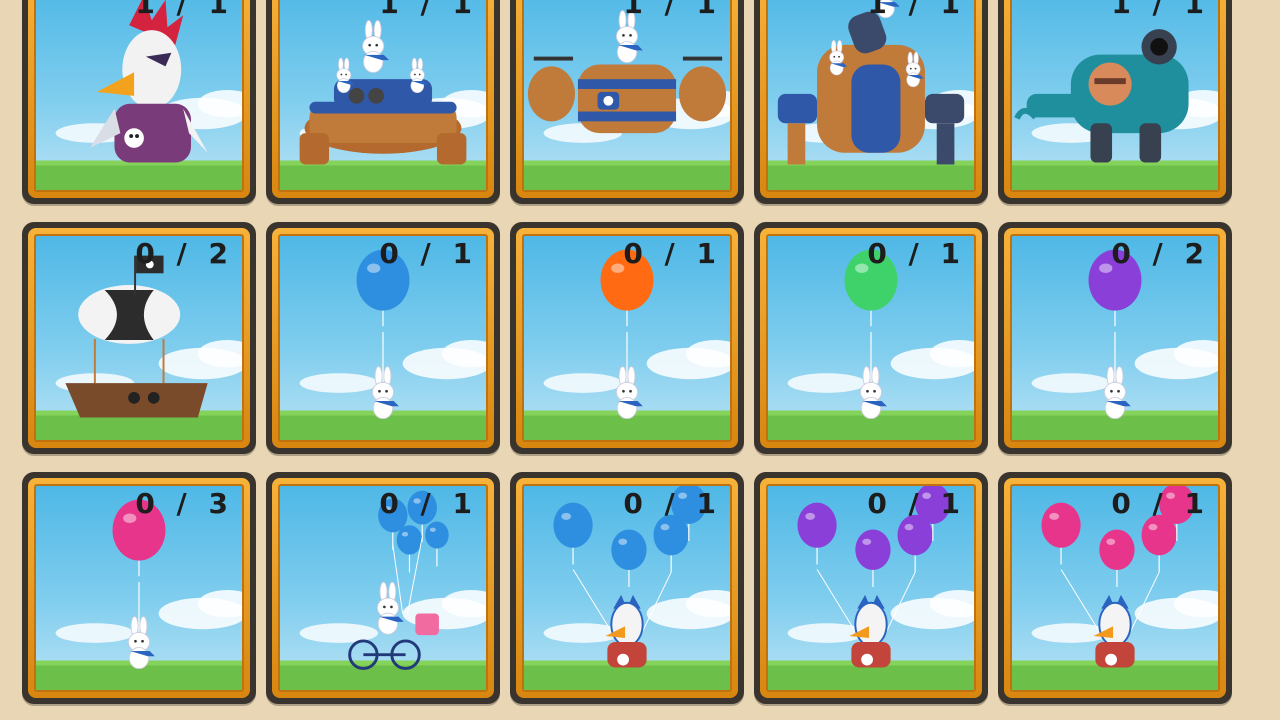 This screenshot has height=720, width=1280. I want to click on unit-card-blue-balloons-bird: 0 / 1, so click(627, 588).